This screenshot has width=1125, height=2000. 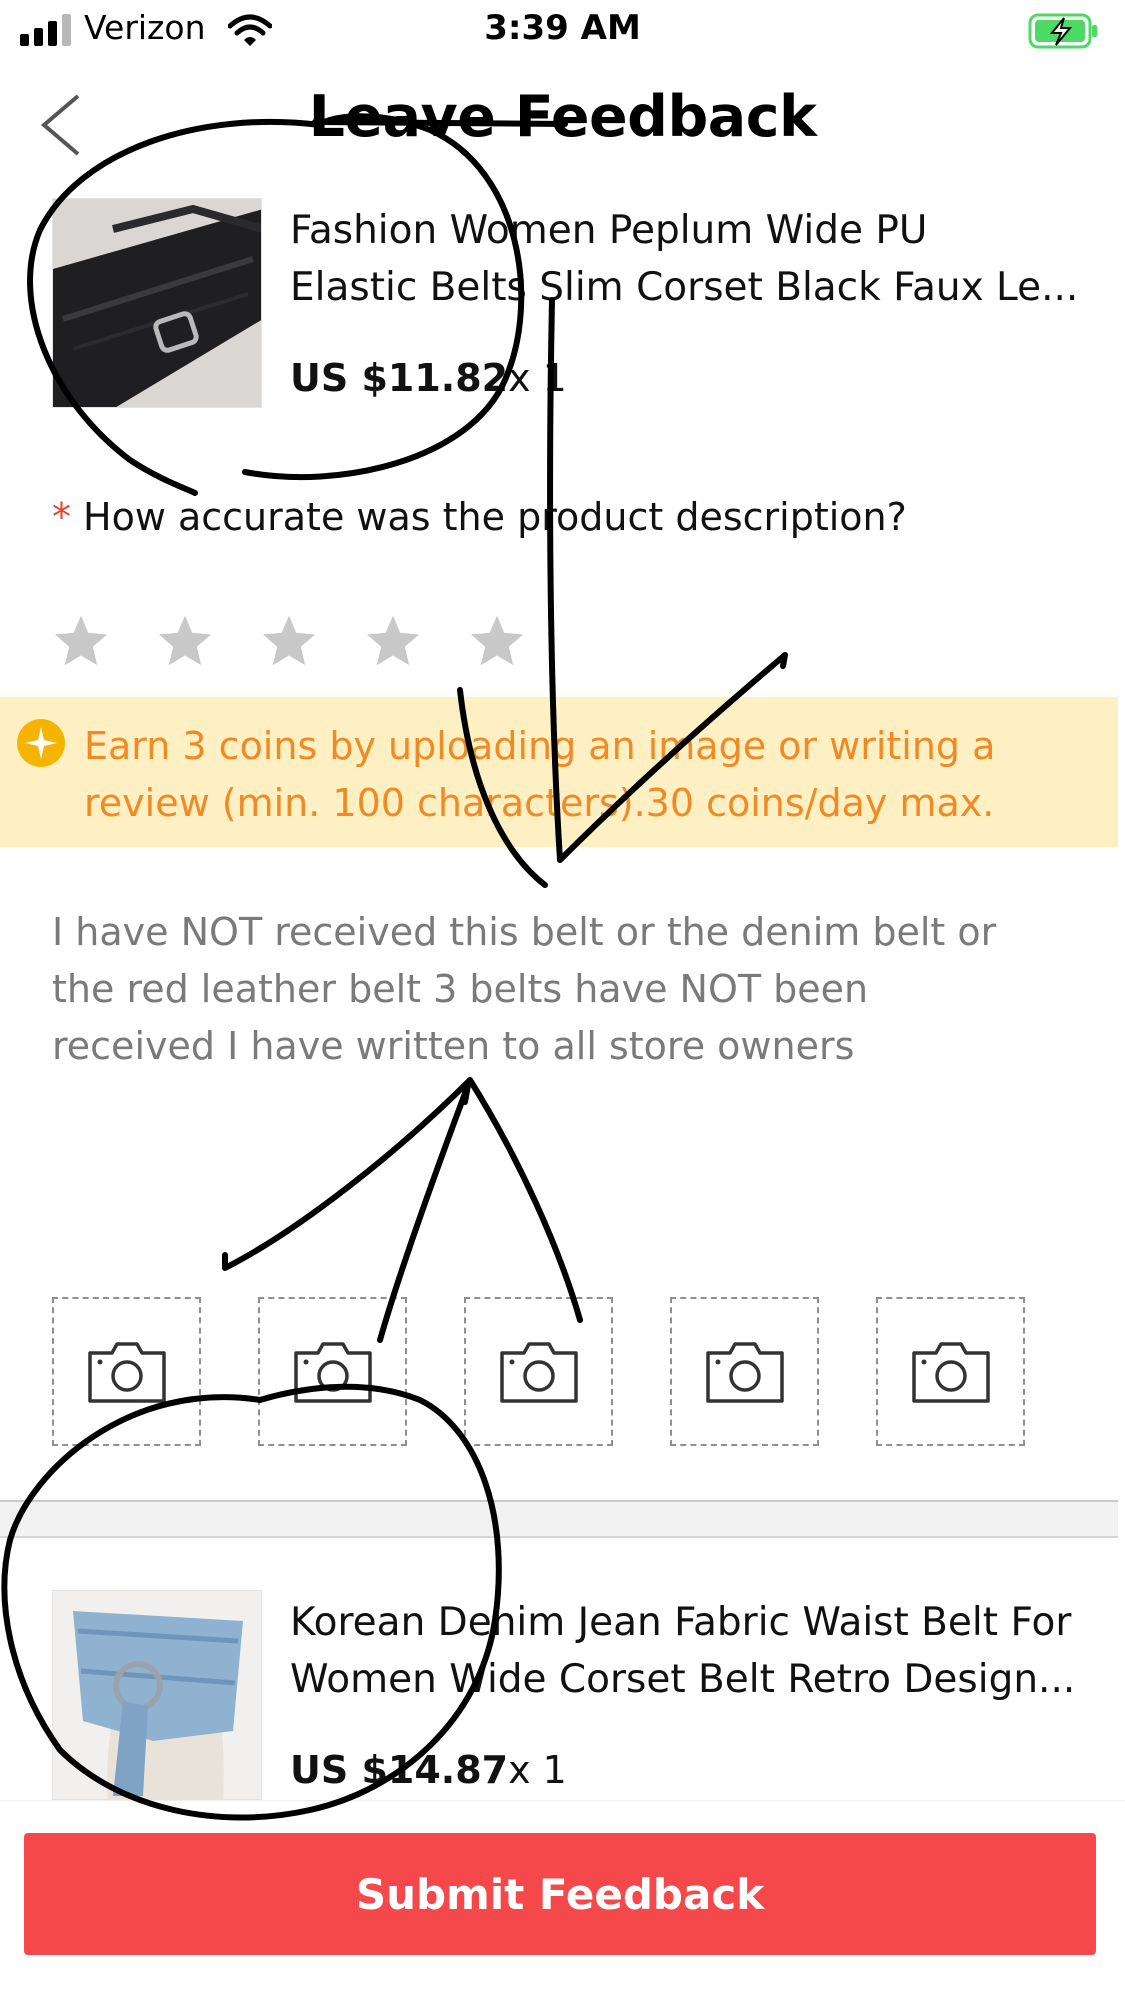 I want to click on black-belt-image, so click(x=157, y=303).